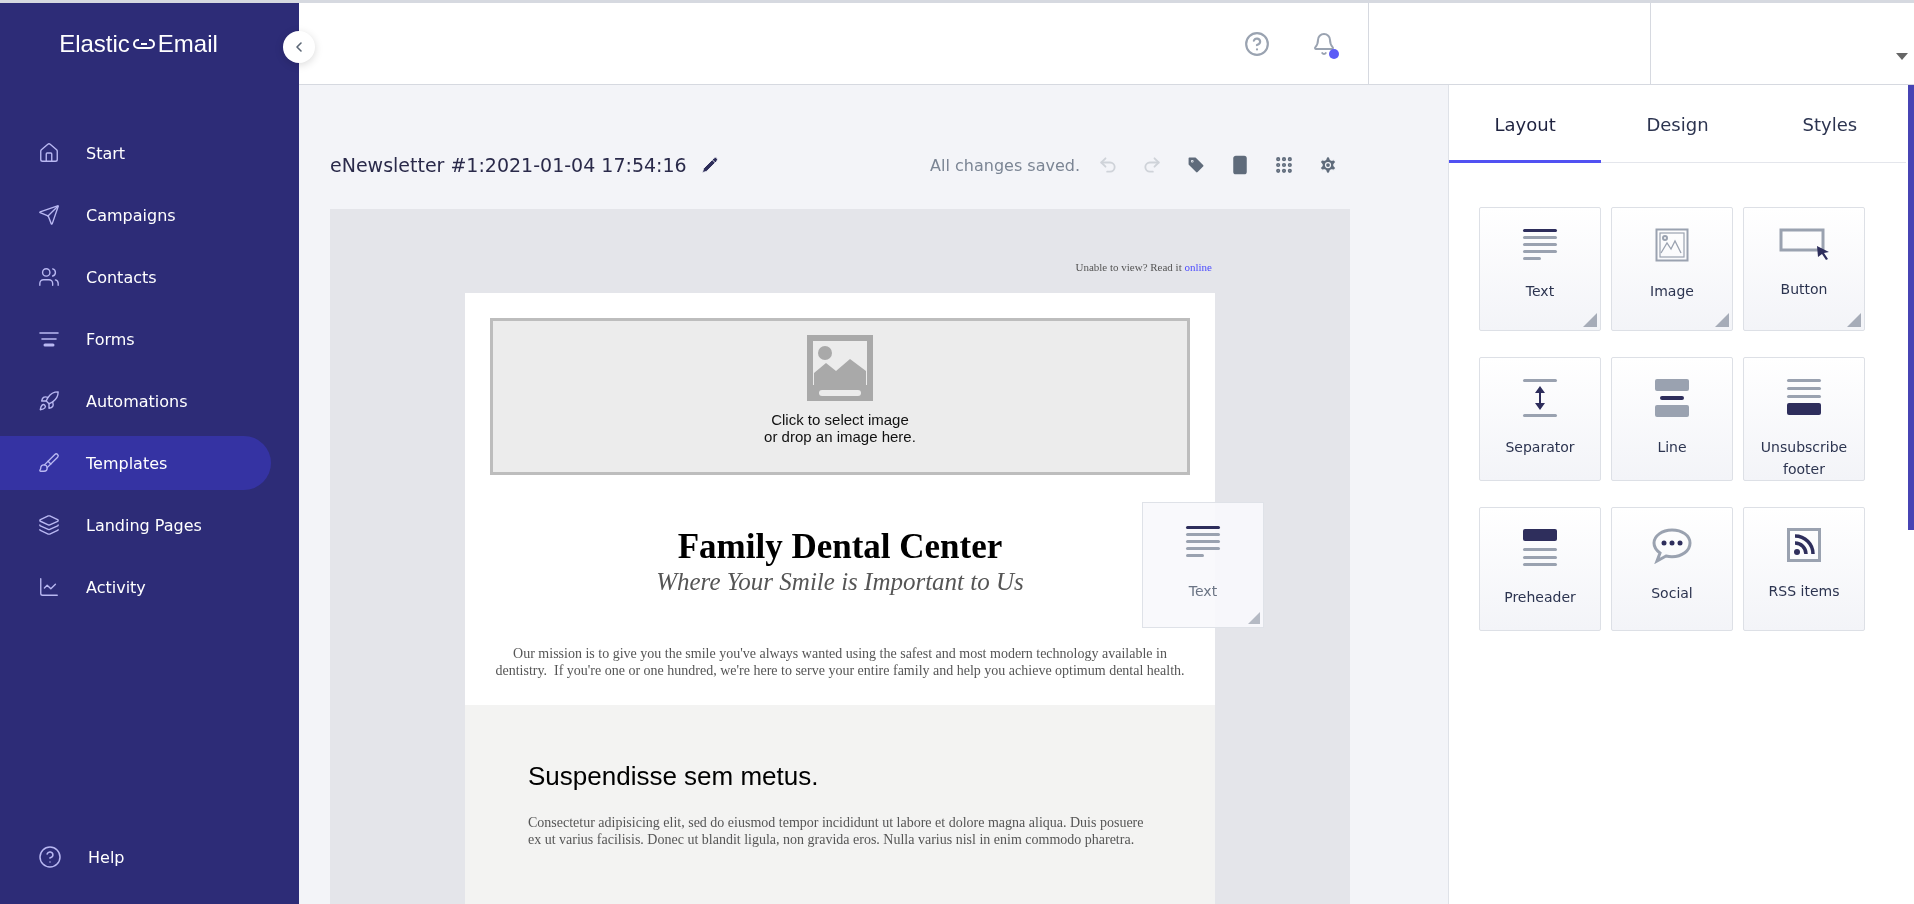 The height and width of the screenshot is (904, 1914). I want to click on drop-hint: Click to select image, so click(840, 419).